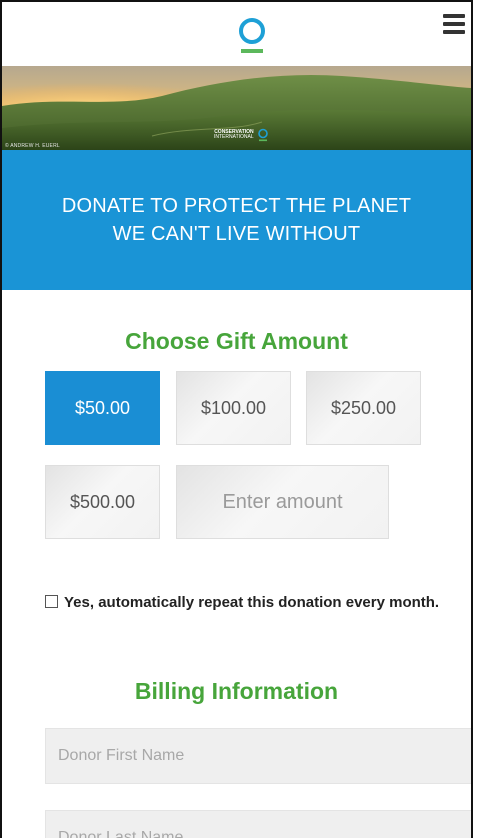  Describe the element at coordinates (234, 137) in the screenshot. I see `brand-name-line2: INTERNATIONAL` at that location.